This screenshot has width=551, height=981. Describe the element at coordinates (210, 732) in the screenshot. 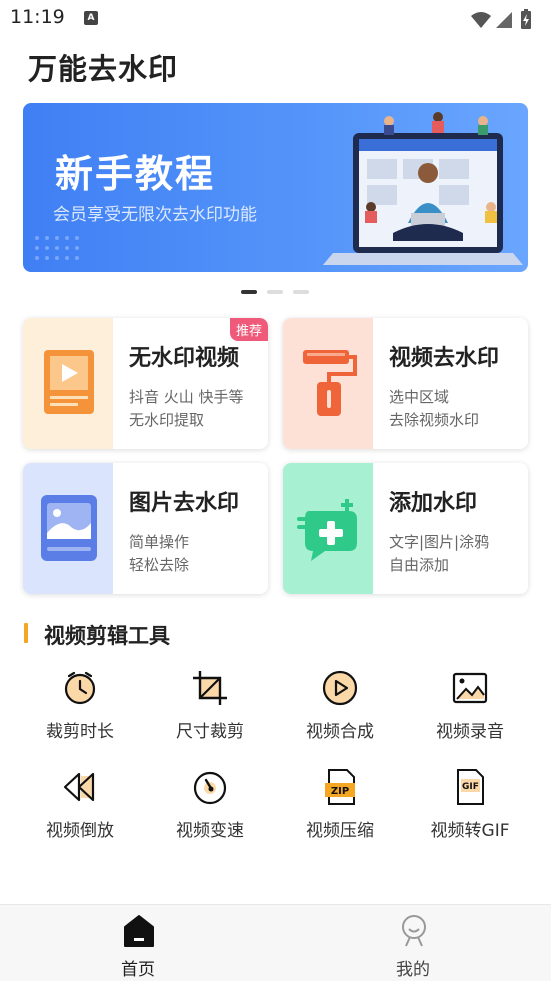

I see `tool-label: 尺寸裁剪` at that location.